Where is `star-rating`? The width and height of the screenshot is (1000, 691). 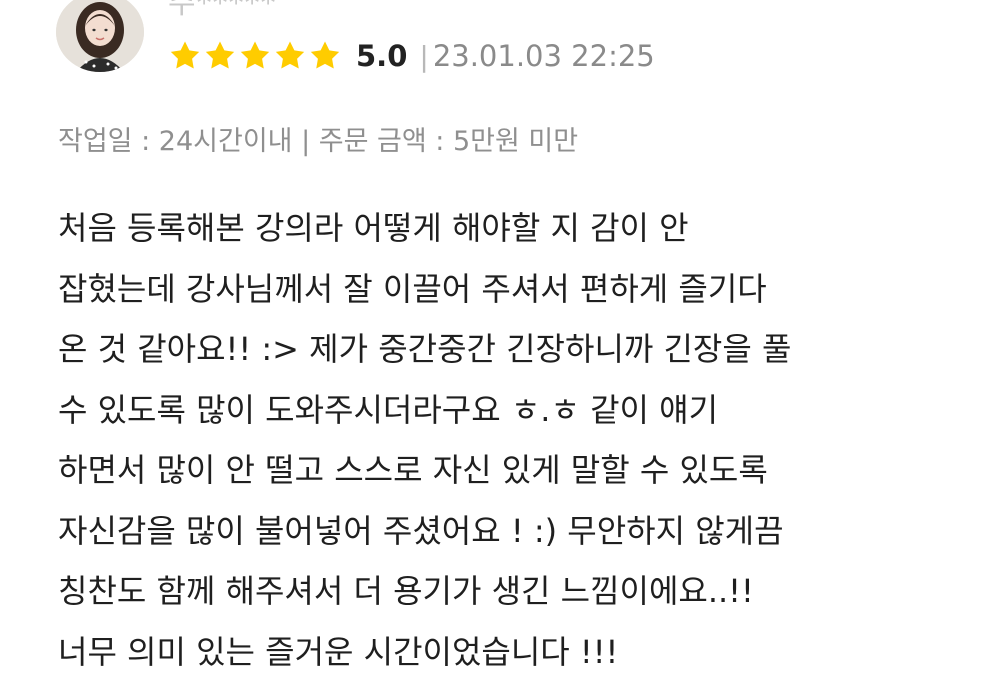
star-rating is located at coordinates (255, 56).